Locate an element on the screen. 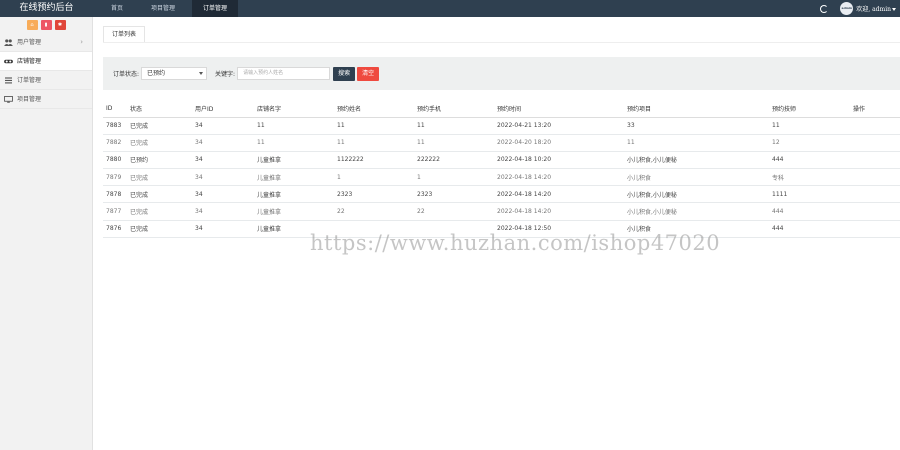 The width and height of the screenshot is (900, 450). col-booking-name: 预约姓名 is located at coordinates (374, 109).